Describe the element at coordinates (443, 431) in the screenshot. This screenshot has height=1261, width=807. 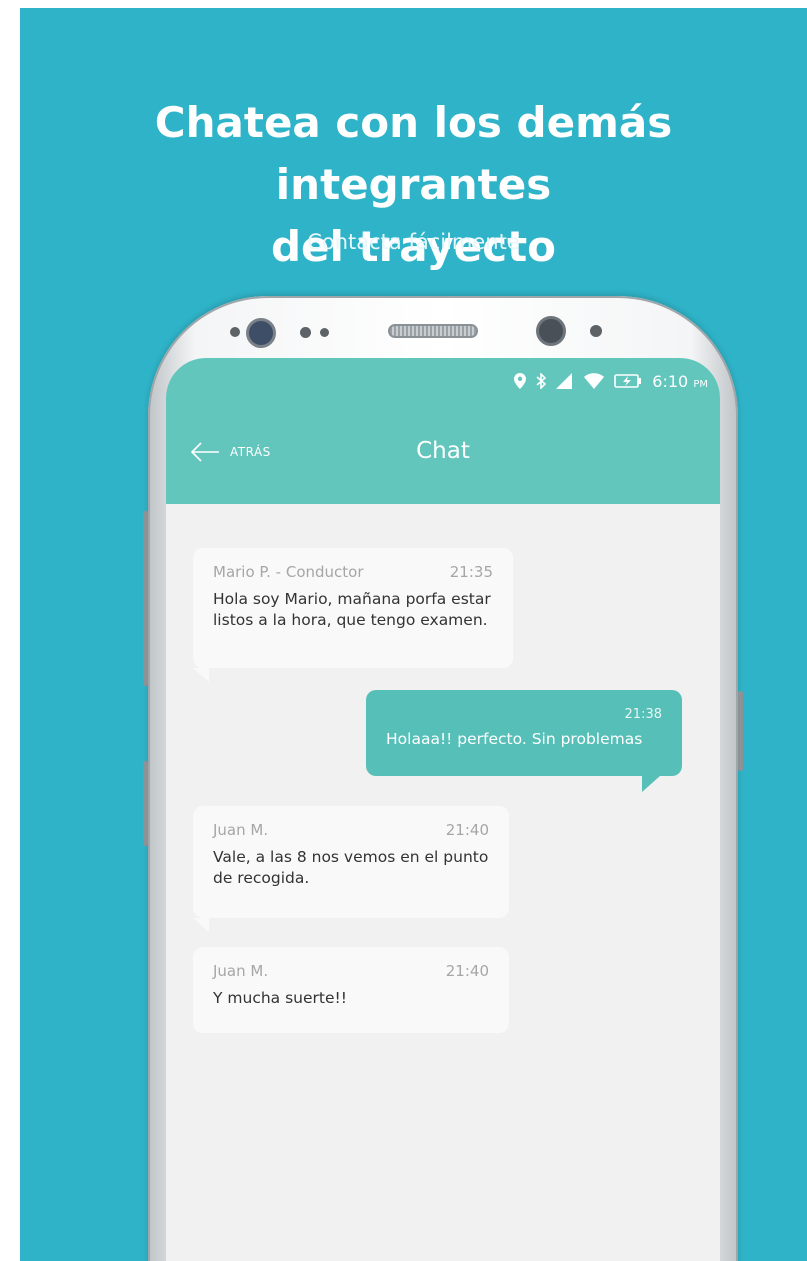
I see `app-bar: 6:10 PM ATRÁS Chat` at that location.